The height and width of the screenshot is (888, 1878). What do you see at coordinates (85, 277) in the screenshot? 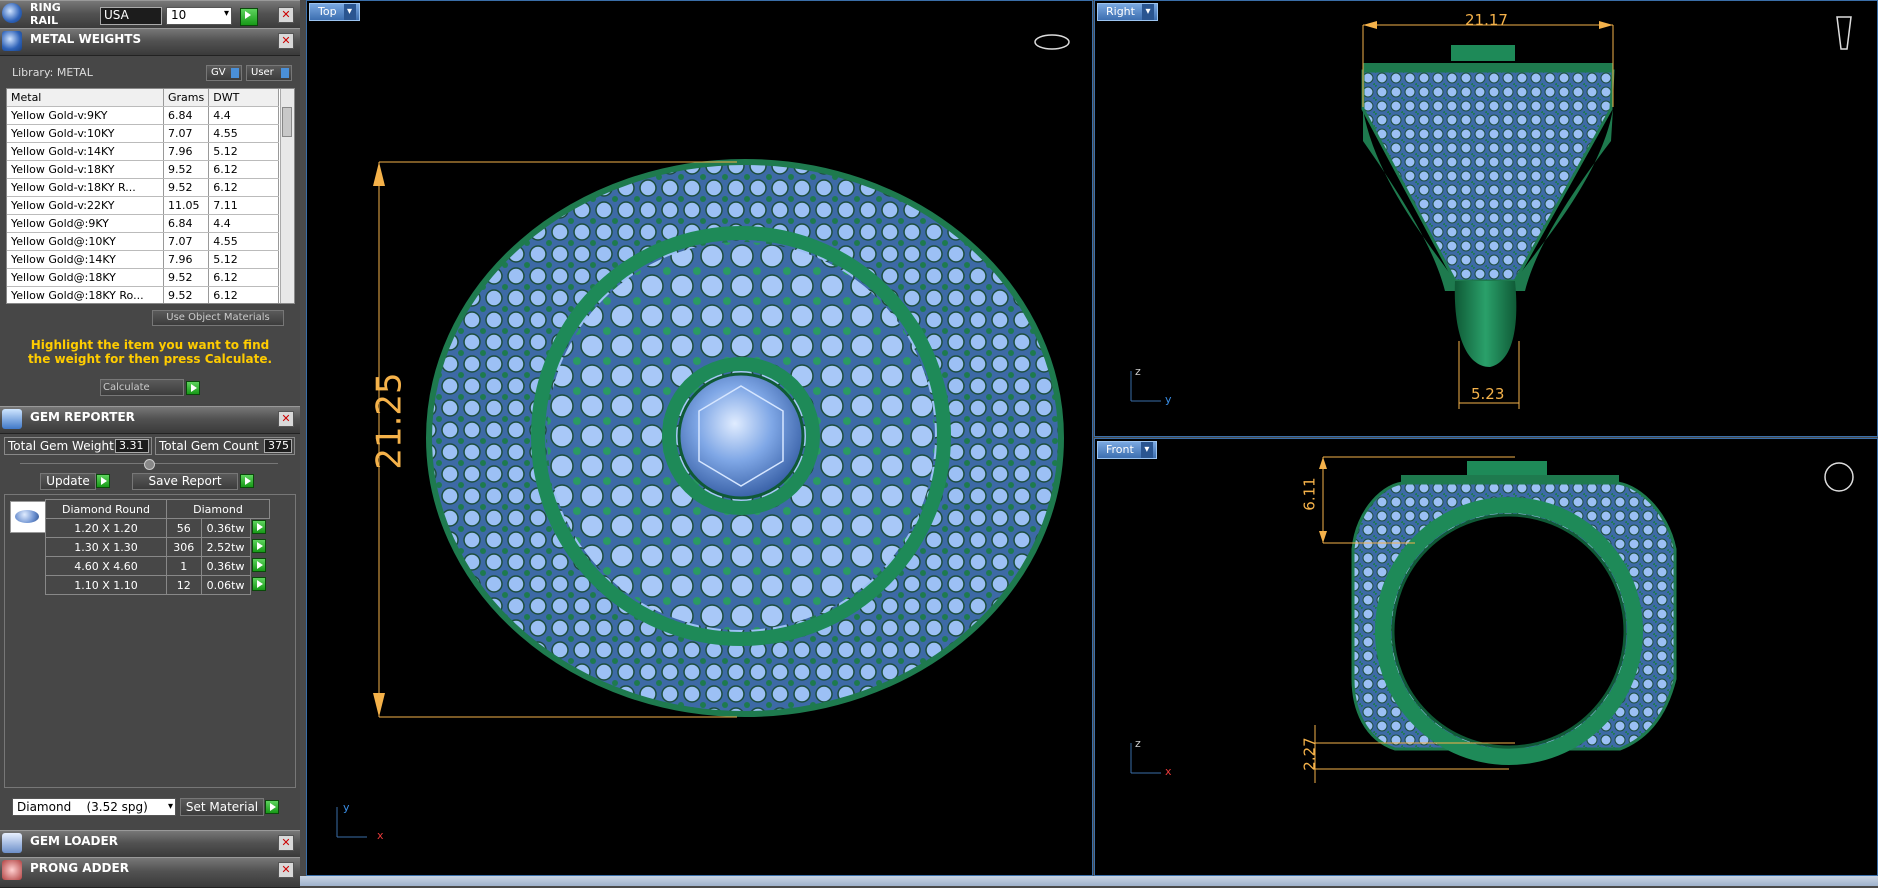
I see `metal-name: Yellow Gold@:18KY` at bounding box center [85, 277].